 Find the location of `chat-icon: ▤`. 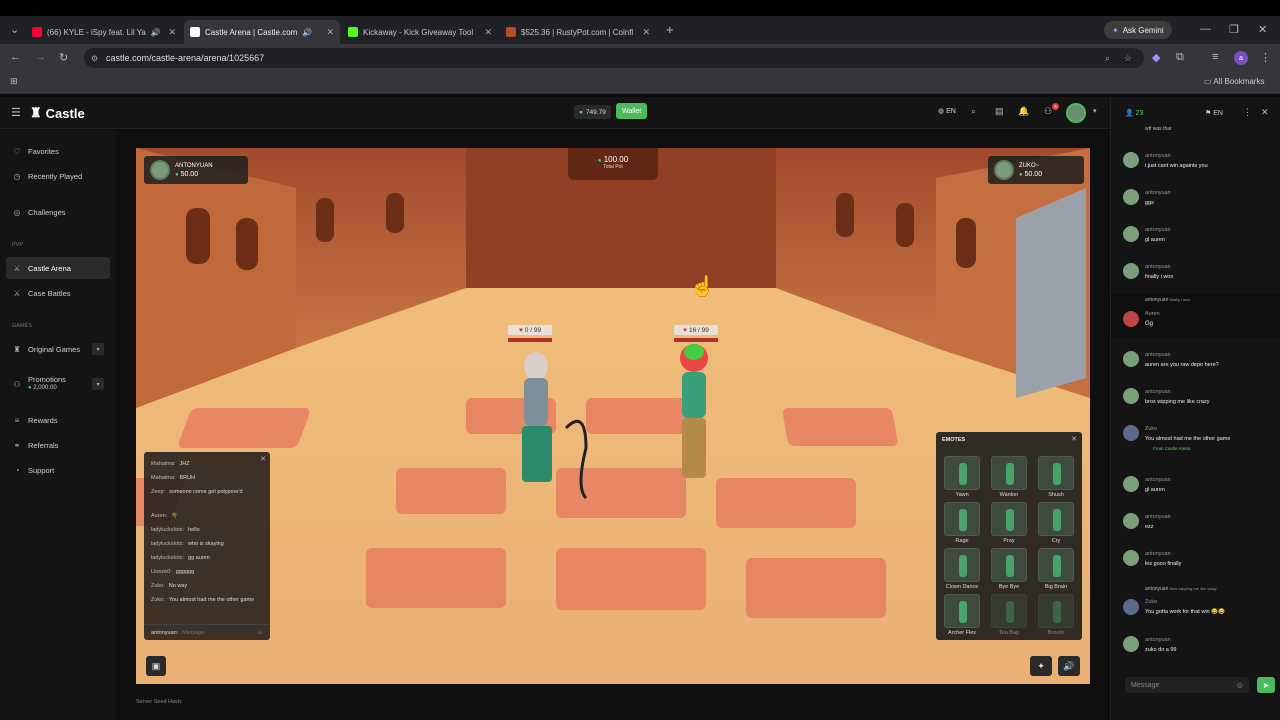

chat-icon: ▤ is located at coordinates (999, 111).